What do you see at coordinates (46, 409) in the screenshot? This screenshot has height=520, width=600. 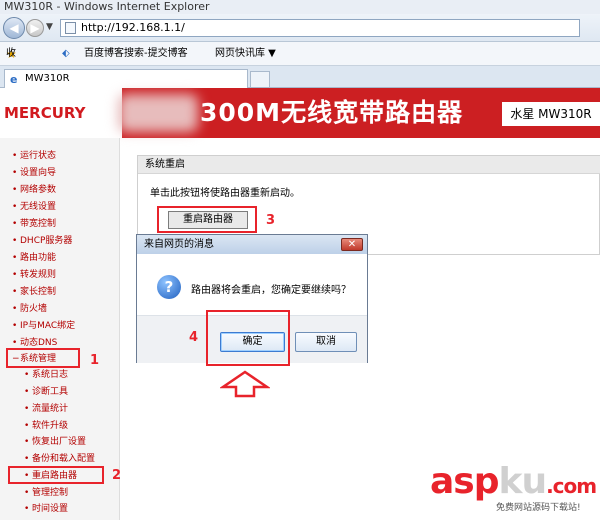 I see `sidebar-subitem-traffic: • 流量统计` at bounding box center [46, 409].